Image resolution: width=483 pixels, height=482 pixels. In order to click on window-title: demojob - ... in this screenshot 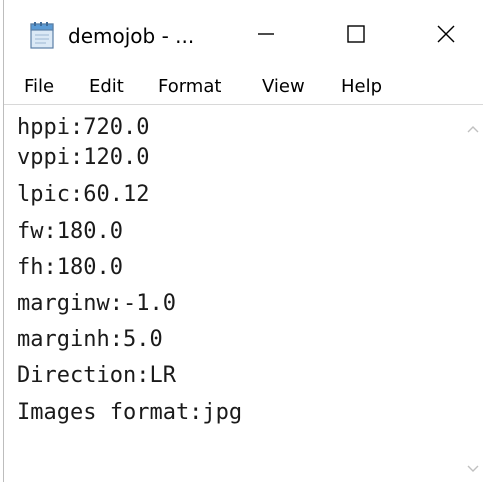, I will do `click(131, 36)`.